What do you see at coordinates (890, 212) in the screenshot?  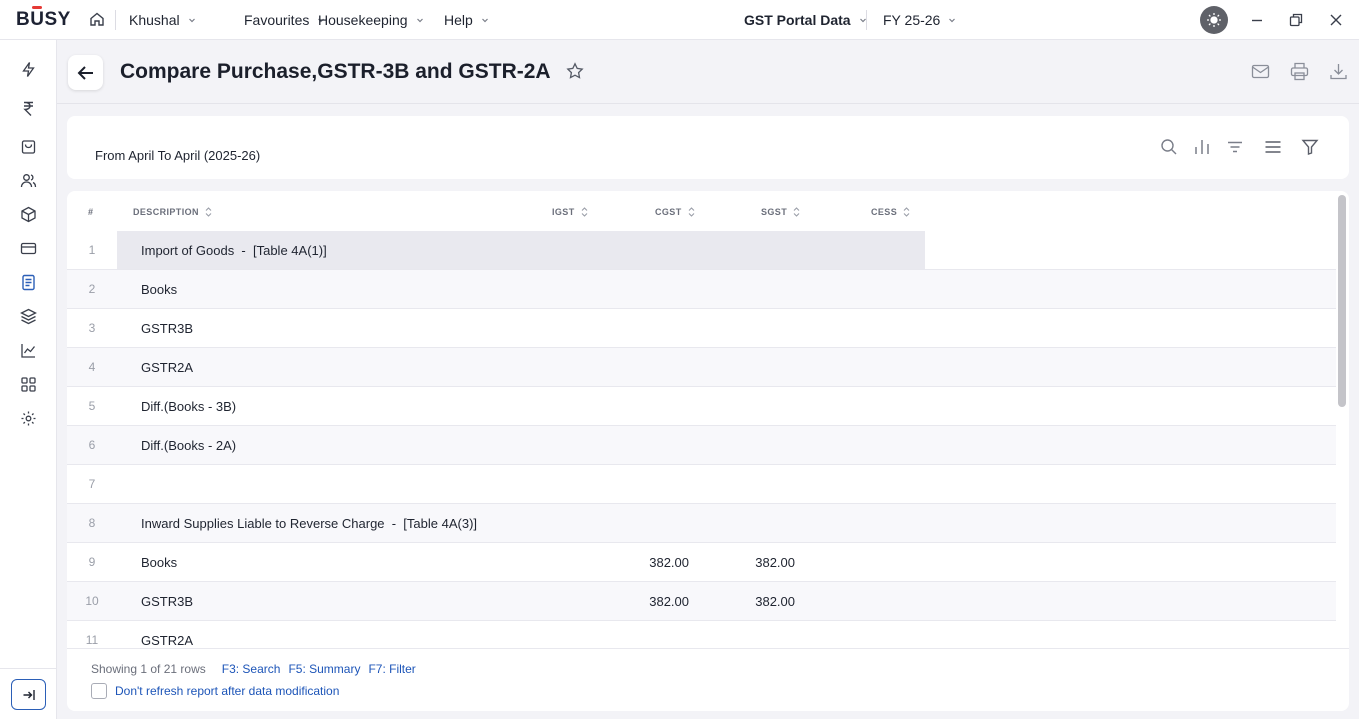 I see `column-header-cess: CESS` at bounding box center [890, 212].